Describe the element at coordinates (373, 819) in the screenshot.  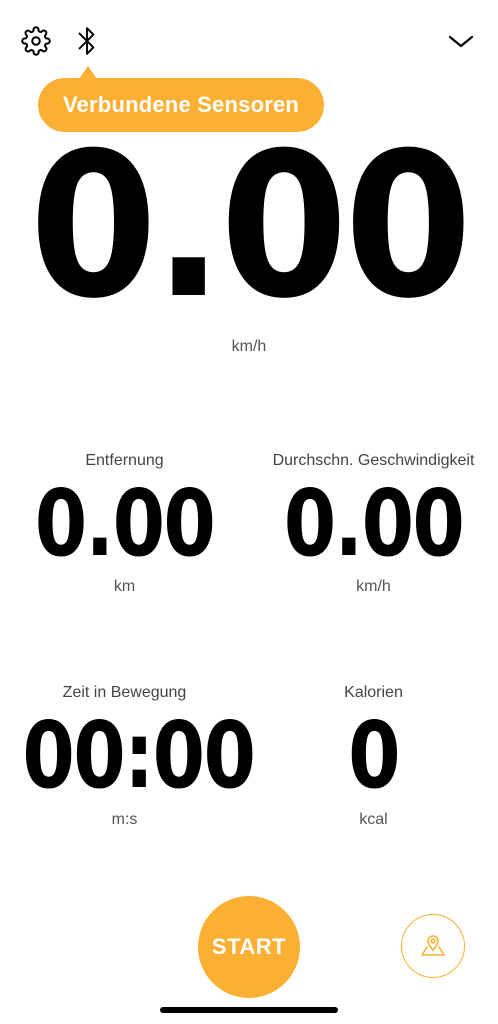
I see `calories-unit: kcal` at that location.